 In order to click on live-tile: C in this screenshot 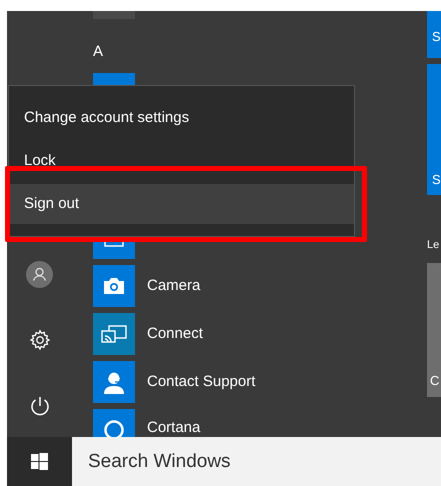, I will do `click(434, 330)`.